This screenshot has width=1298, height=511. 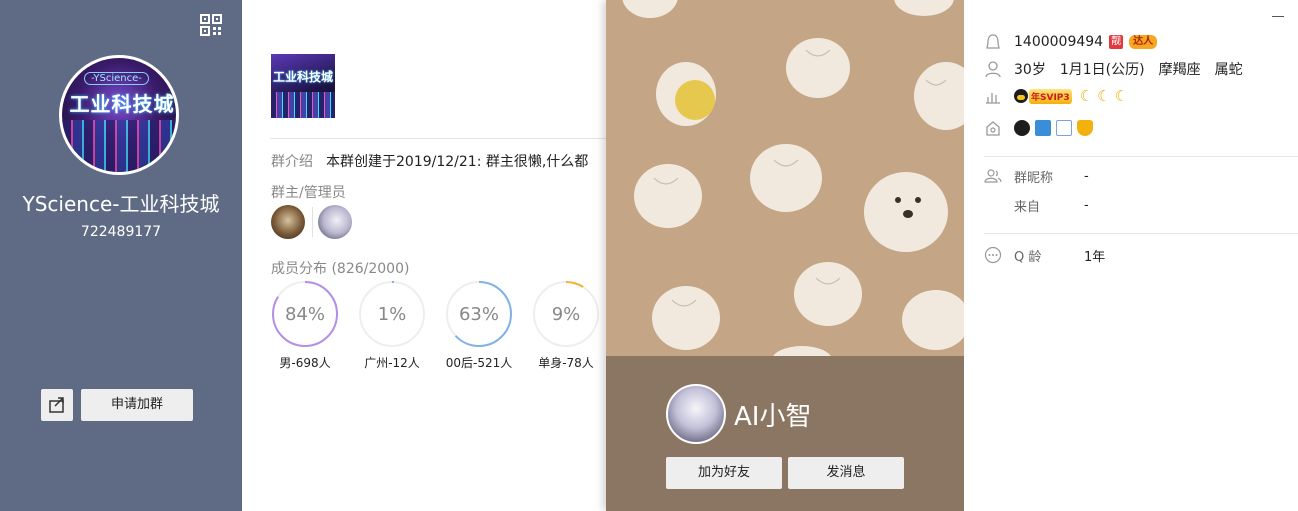 I want to click on from-row: 来自 -, so click(x=1036, y=205).